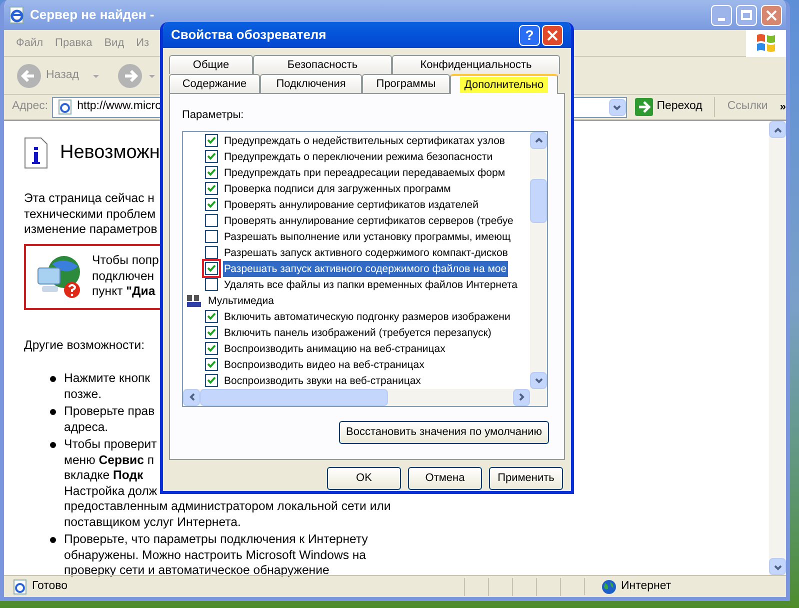 Image resolution: width=799 pixels, height=608 pixels. I want to click on list-line: Настройка долж, so click(111, 491).